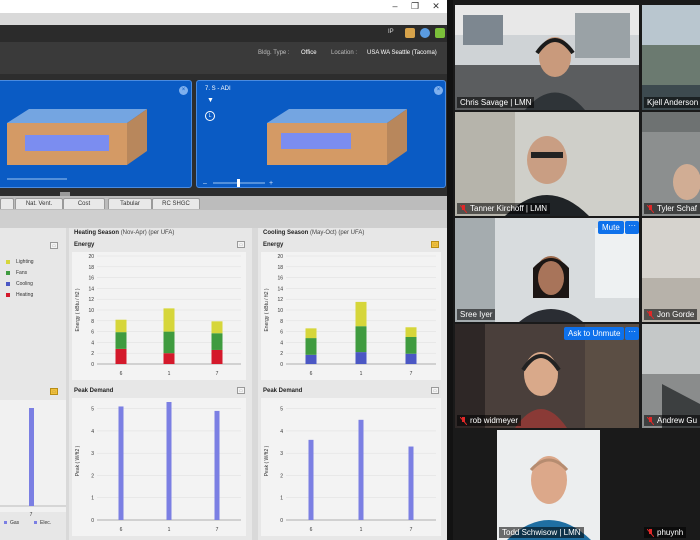 Image resolution: width=700 pixels, height=540 pixels. I want to click on bldg-type-value: Office, so click(309, 53).